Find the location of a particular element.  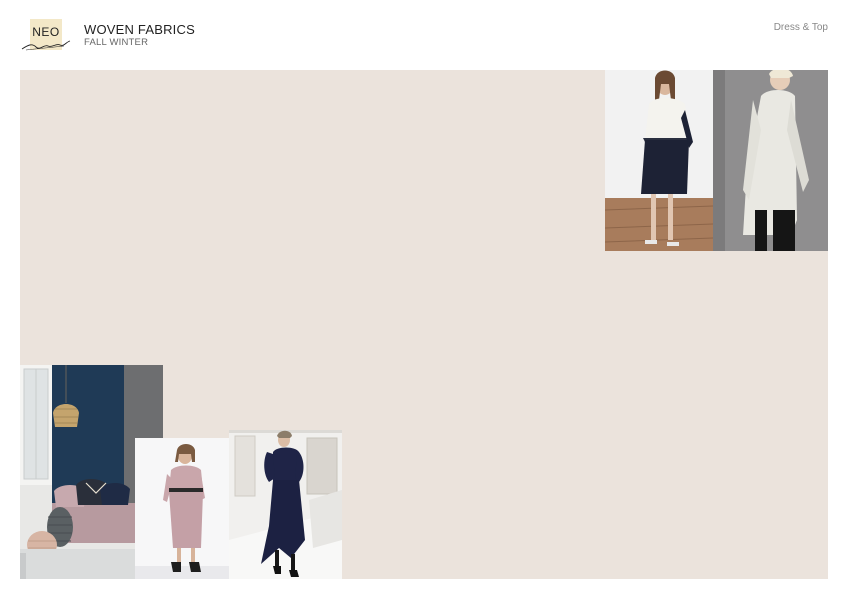

model-white-top-navy-skirt-photo is located at coordinates (659, 160).